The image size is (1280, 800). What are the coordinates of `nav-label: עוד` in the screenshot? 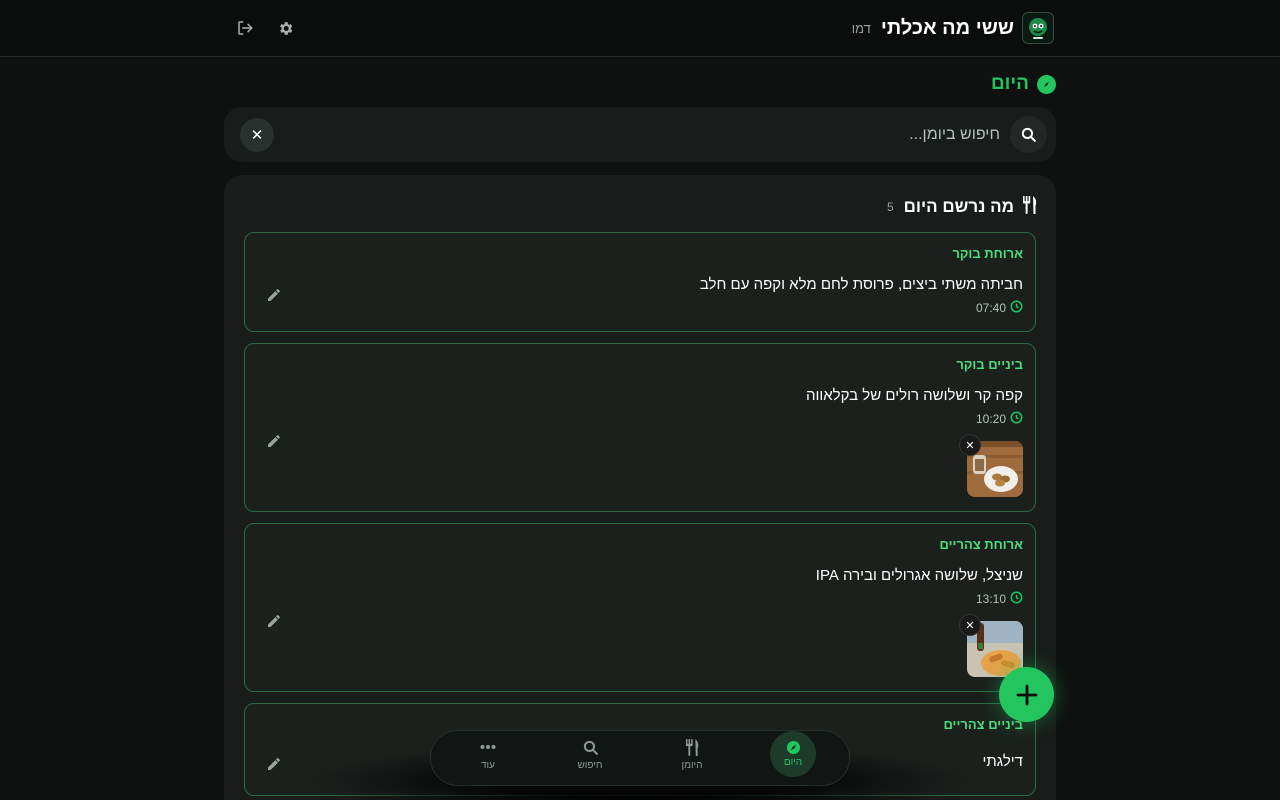 It's located at (488, 765).